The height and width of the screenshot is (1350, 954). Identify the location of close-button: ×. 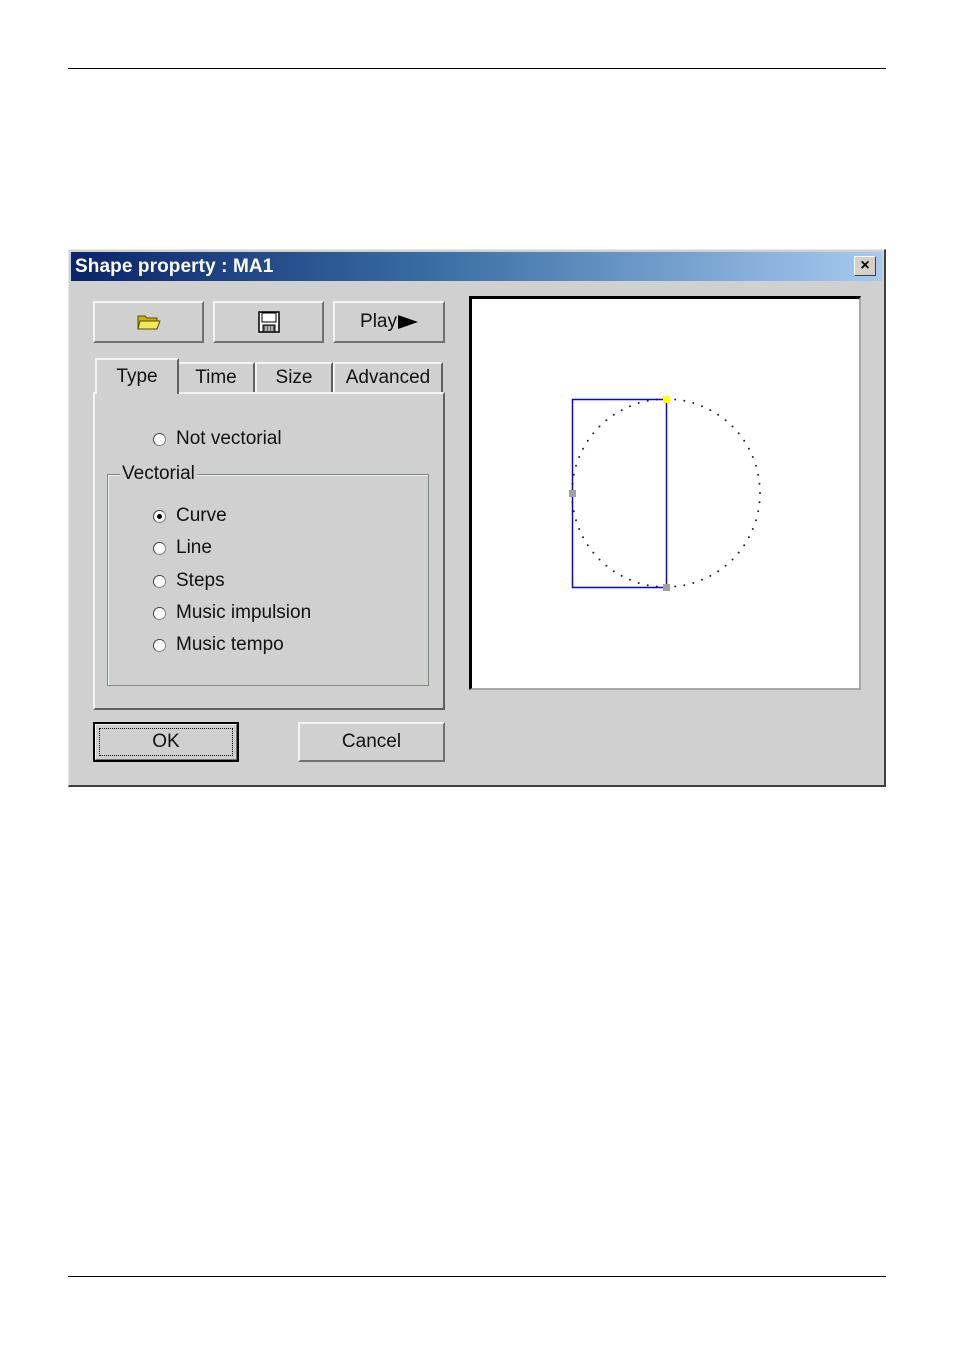
(865, 266).